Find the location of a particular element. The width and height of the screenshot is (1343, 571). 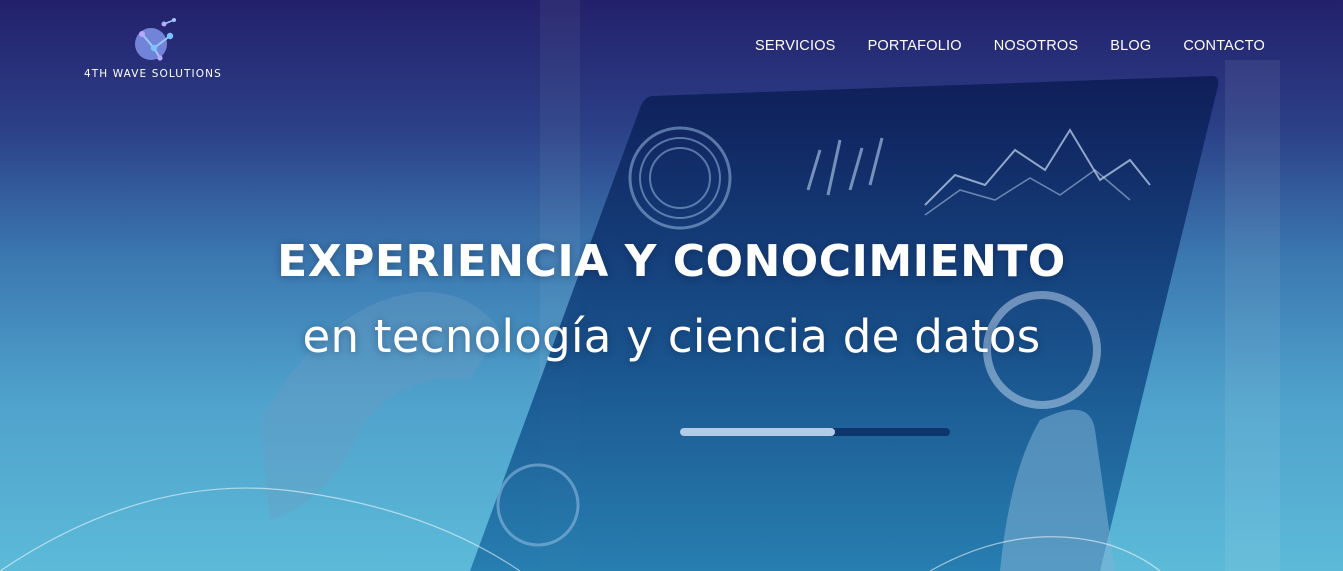

hero-headline: EXPERIENCIA Y CONOCIMIENTO is located at coordinates (671, 261).